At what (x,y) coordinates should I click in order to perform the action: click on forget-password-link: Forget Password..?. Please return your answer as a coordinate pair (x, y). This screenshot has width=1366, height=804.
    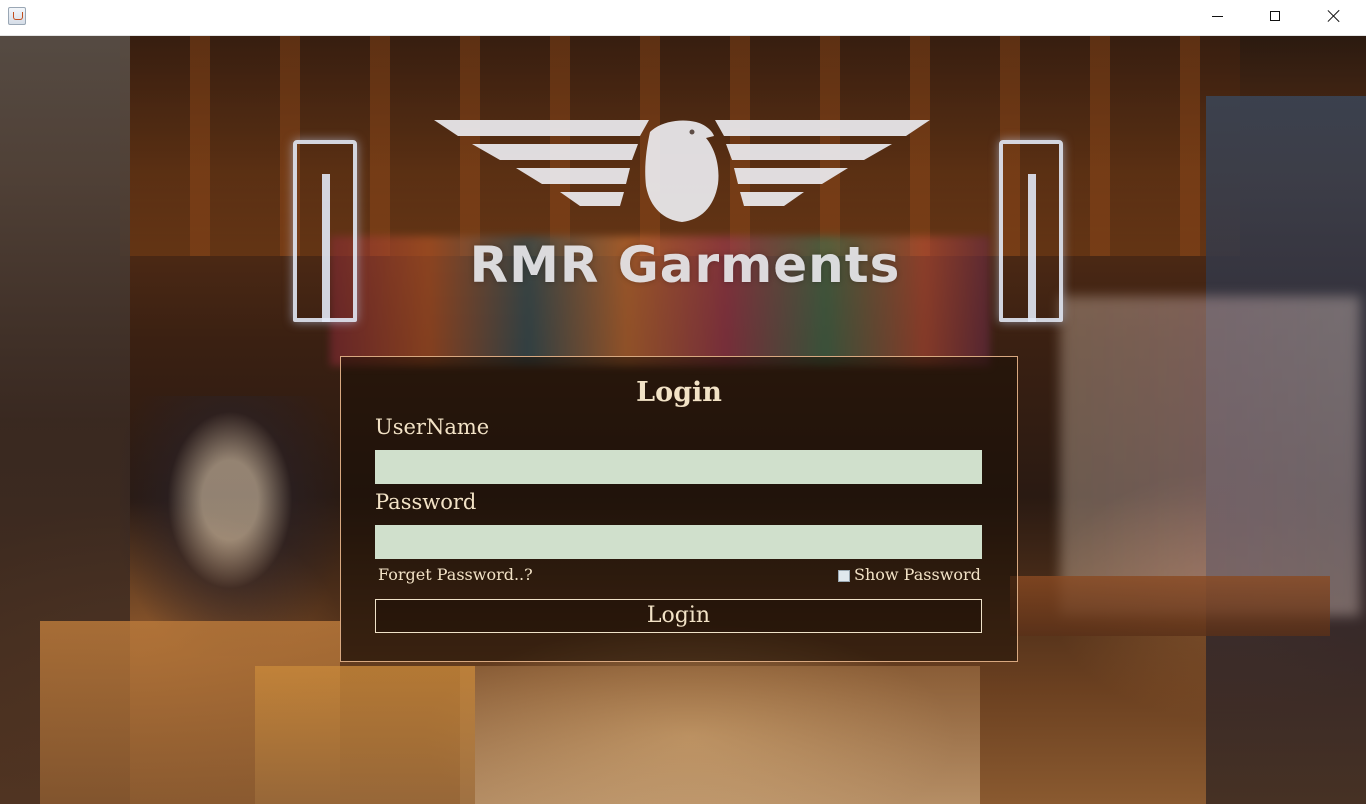
    Looking at the image, I should click on (455, 574).